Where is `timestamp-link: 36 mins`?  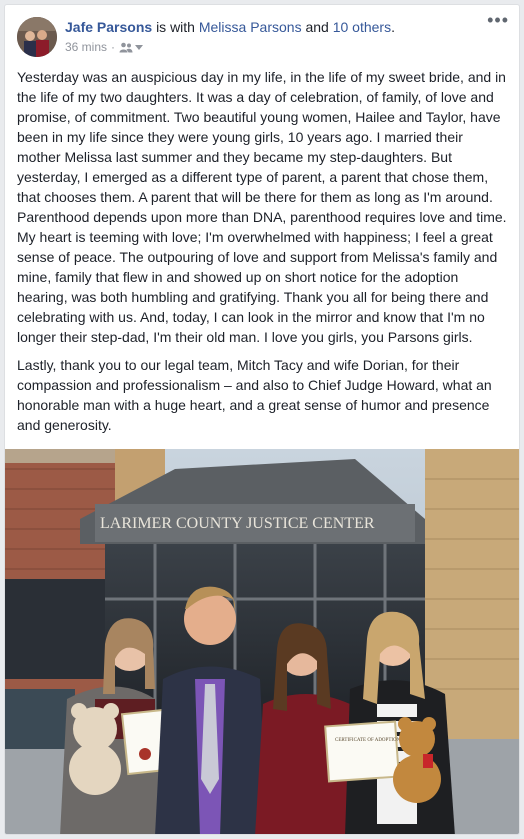 timestamp-link: 36 mins is located at coordinates (86, 47).